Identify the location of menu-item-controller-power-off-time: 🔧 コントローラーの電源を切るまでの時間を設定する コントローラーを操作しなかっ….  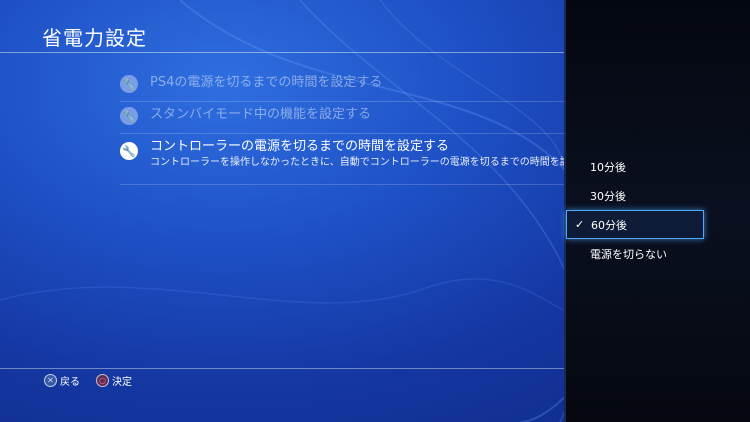
(360, 159).